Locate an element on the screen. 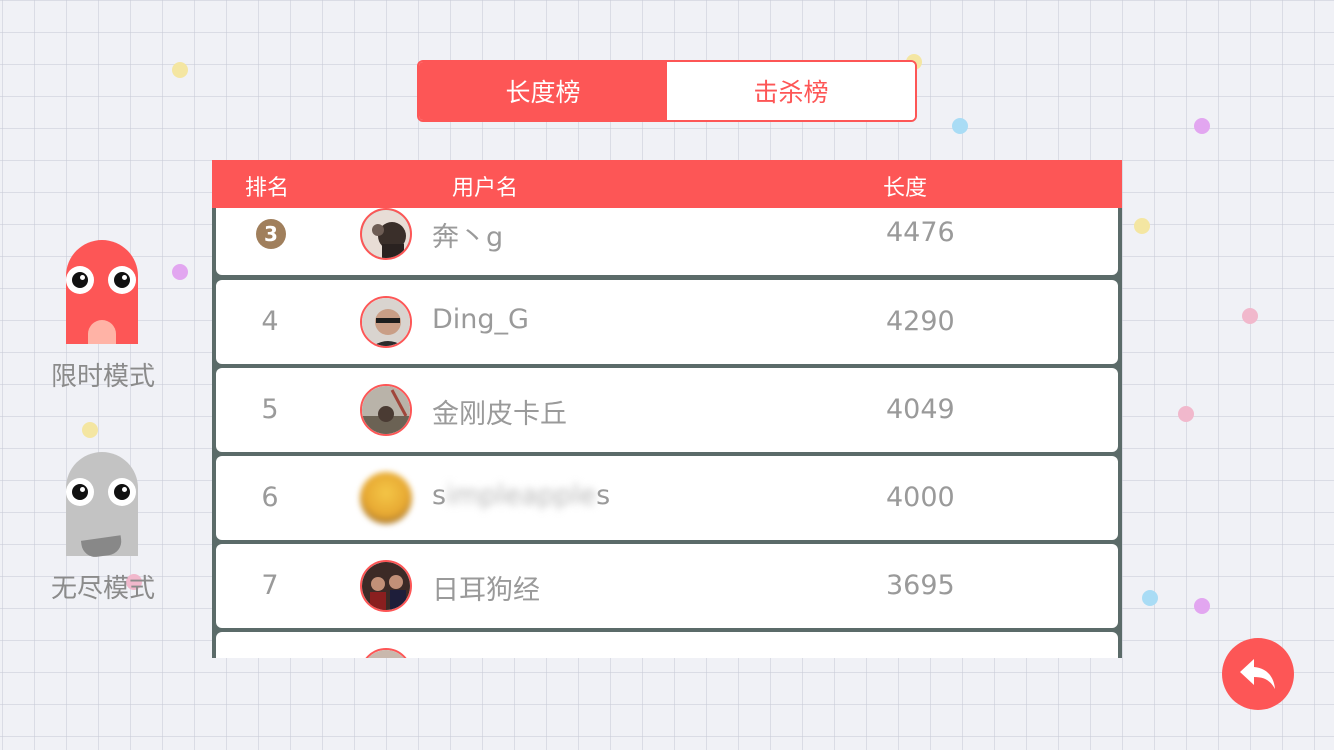  endless-mode-button: 无尽模式 is located at coordinates (103, 528).